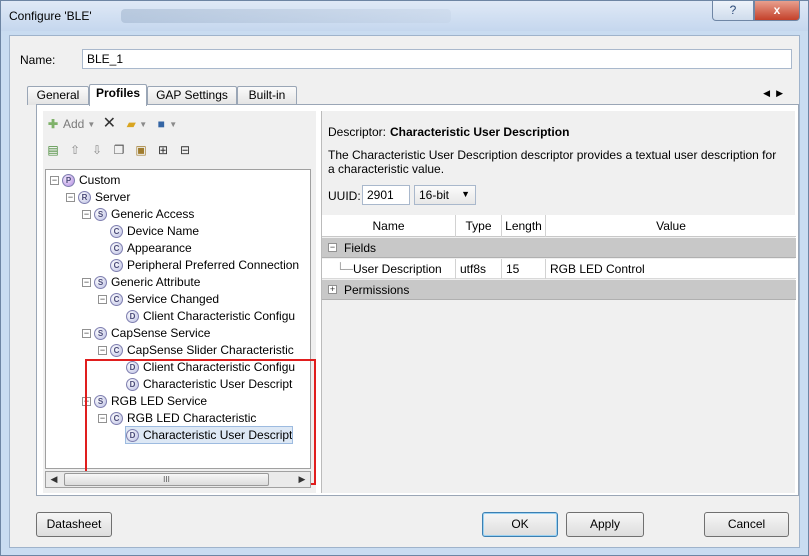 Image resolution: width=809 pixels, height=556 pixels. I want to click on name-input: BLE_1, so click(437, 59).